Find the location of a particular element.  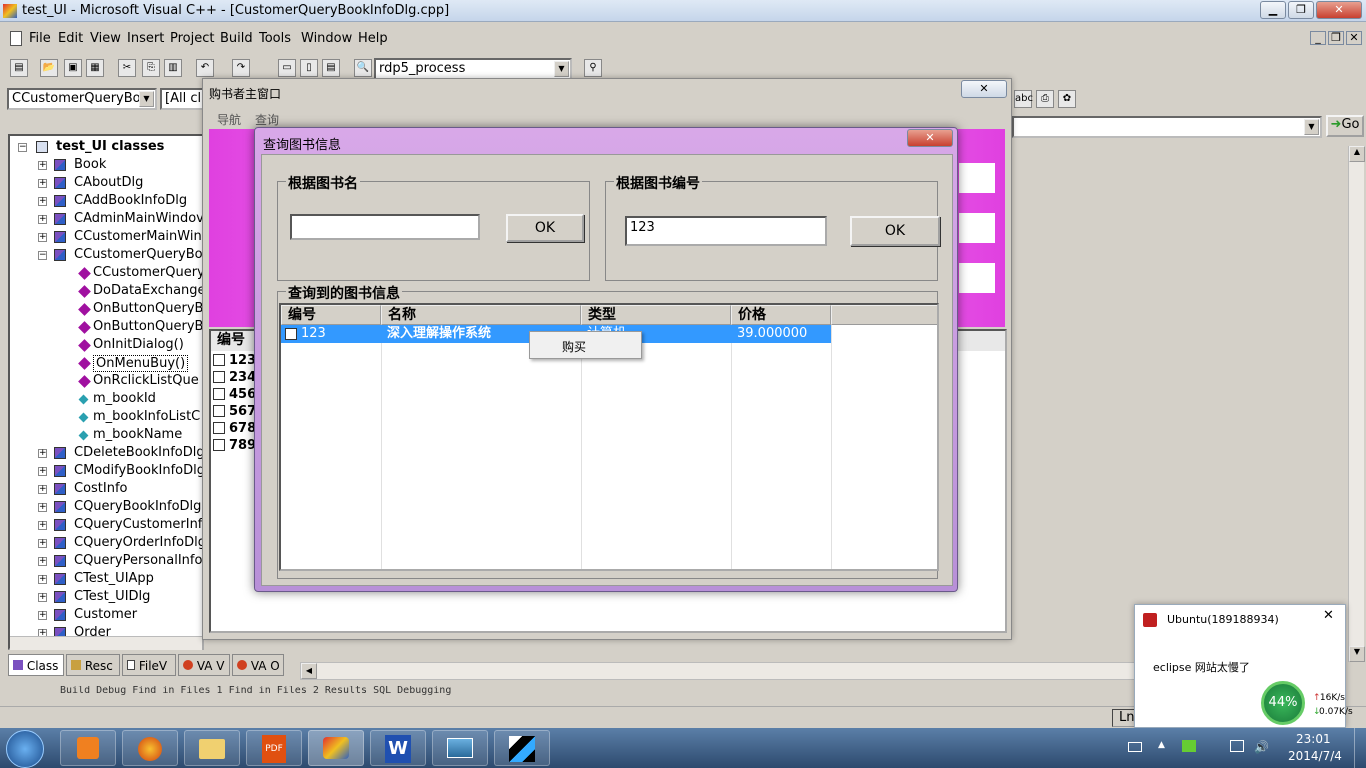

search-icon: ⚲ is located at coordinates (593, 68).